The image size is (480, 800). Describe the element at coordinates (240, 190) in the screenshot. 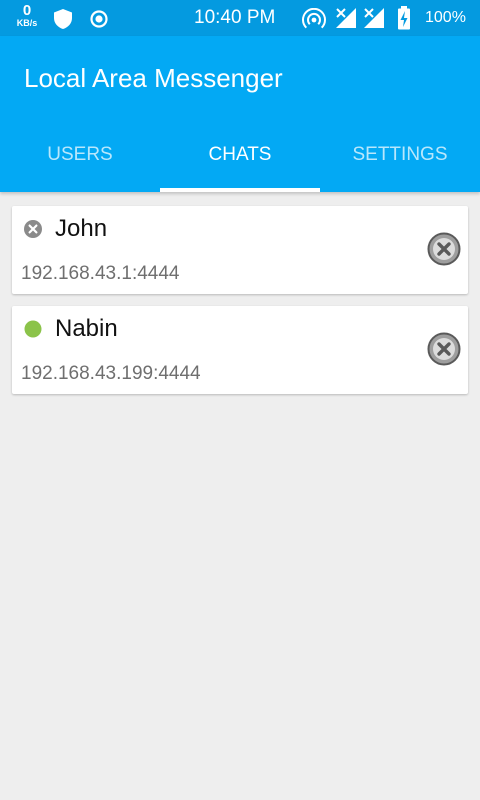

I see `tab-indicator` at that location.